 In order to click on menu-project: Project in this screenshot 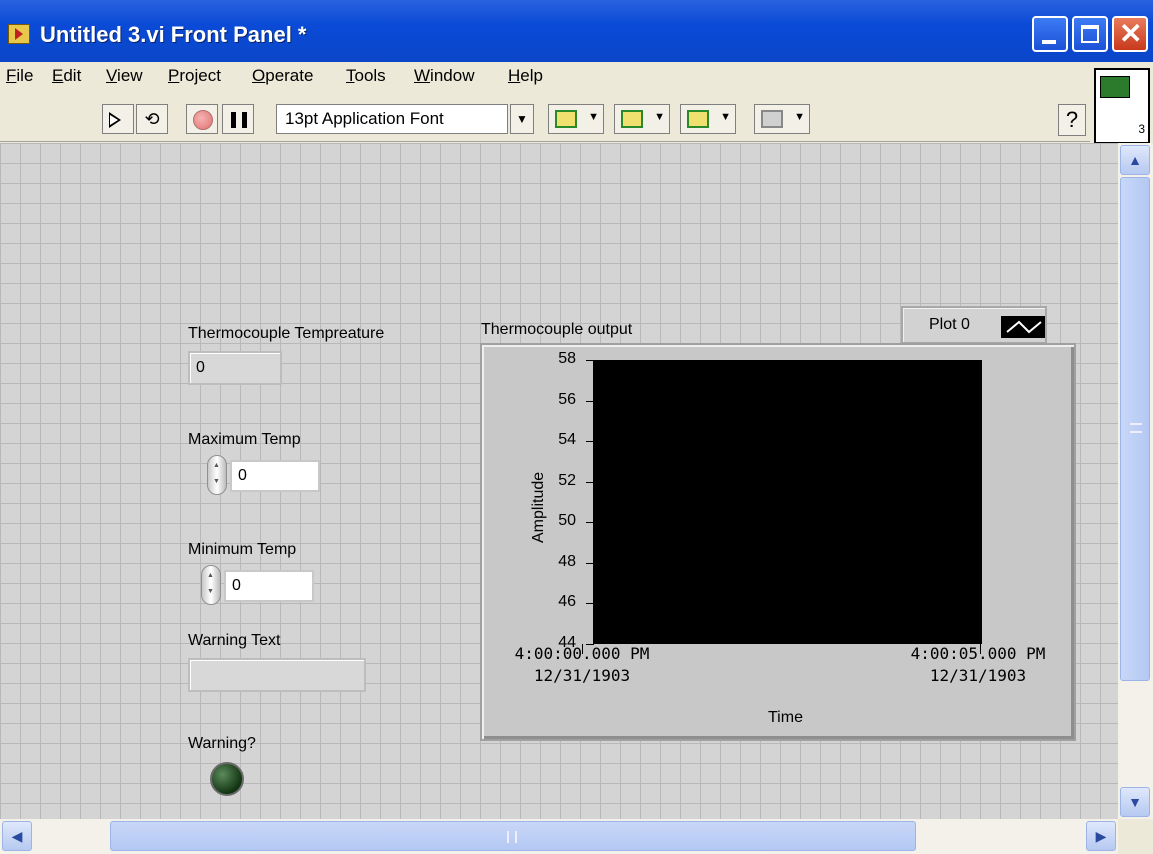, I will do `click(194, 76)`.